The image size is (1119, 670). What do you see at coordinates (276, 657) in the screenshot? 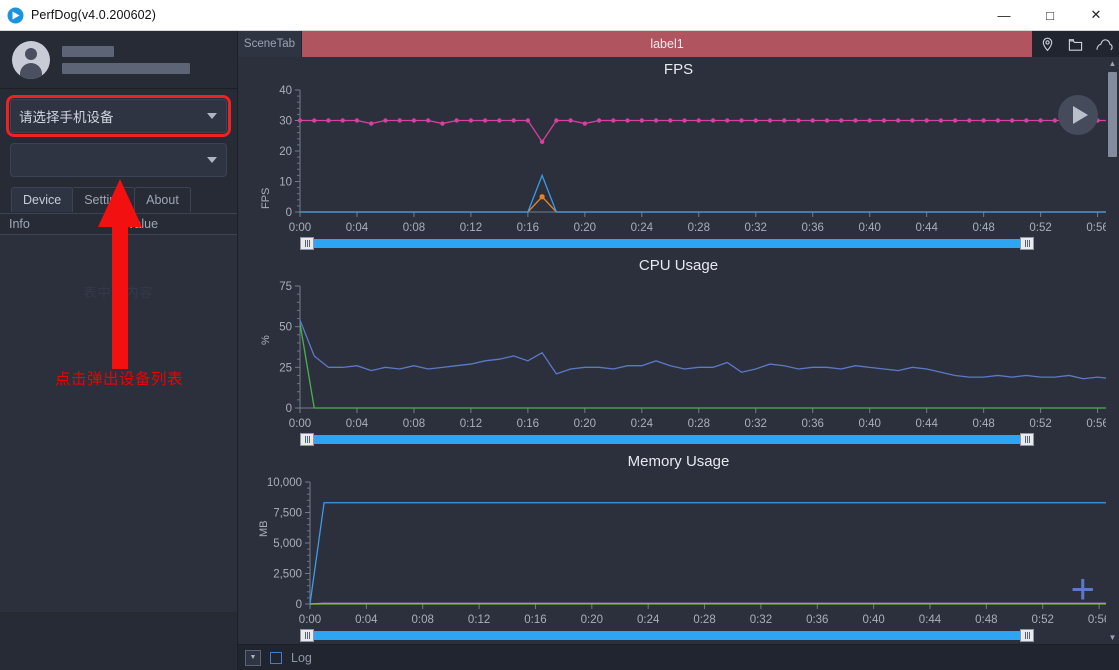
I see `log-checkbox` at bounding box center [276, 657].